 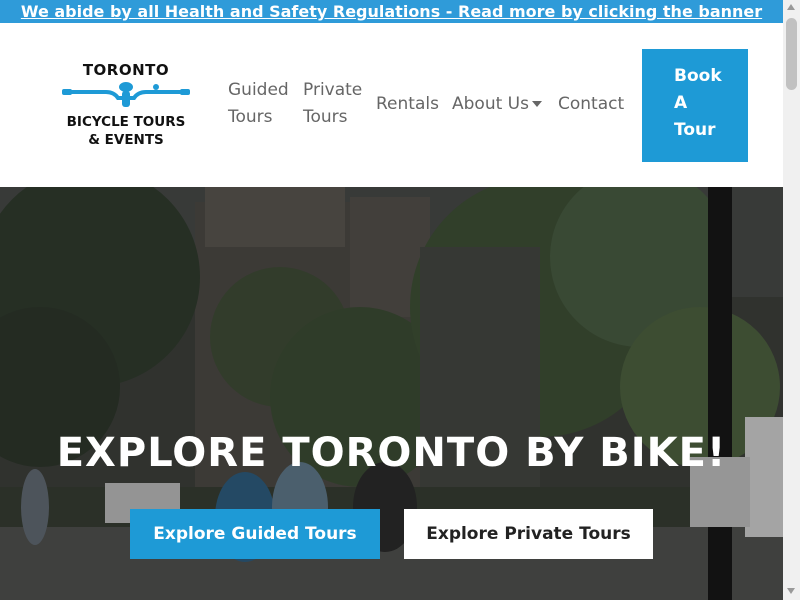 What do you see at coordinates (255, 534) in the screenshot?
I see `explore-guided-tours-button: Explore Guided Tours` at bounding box center [255, 534].